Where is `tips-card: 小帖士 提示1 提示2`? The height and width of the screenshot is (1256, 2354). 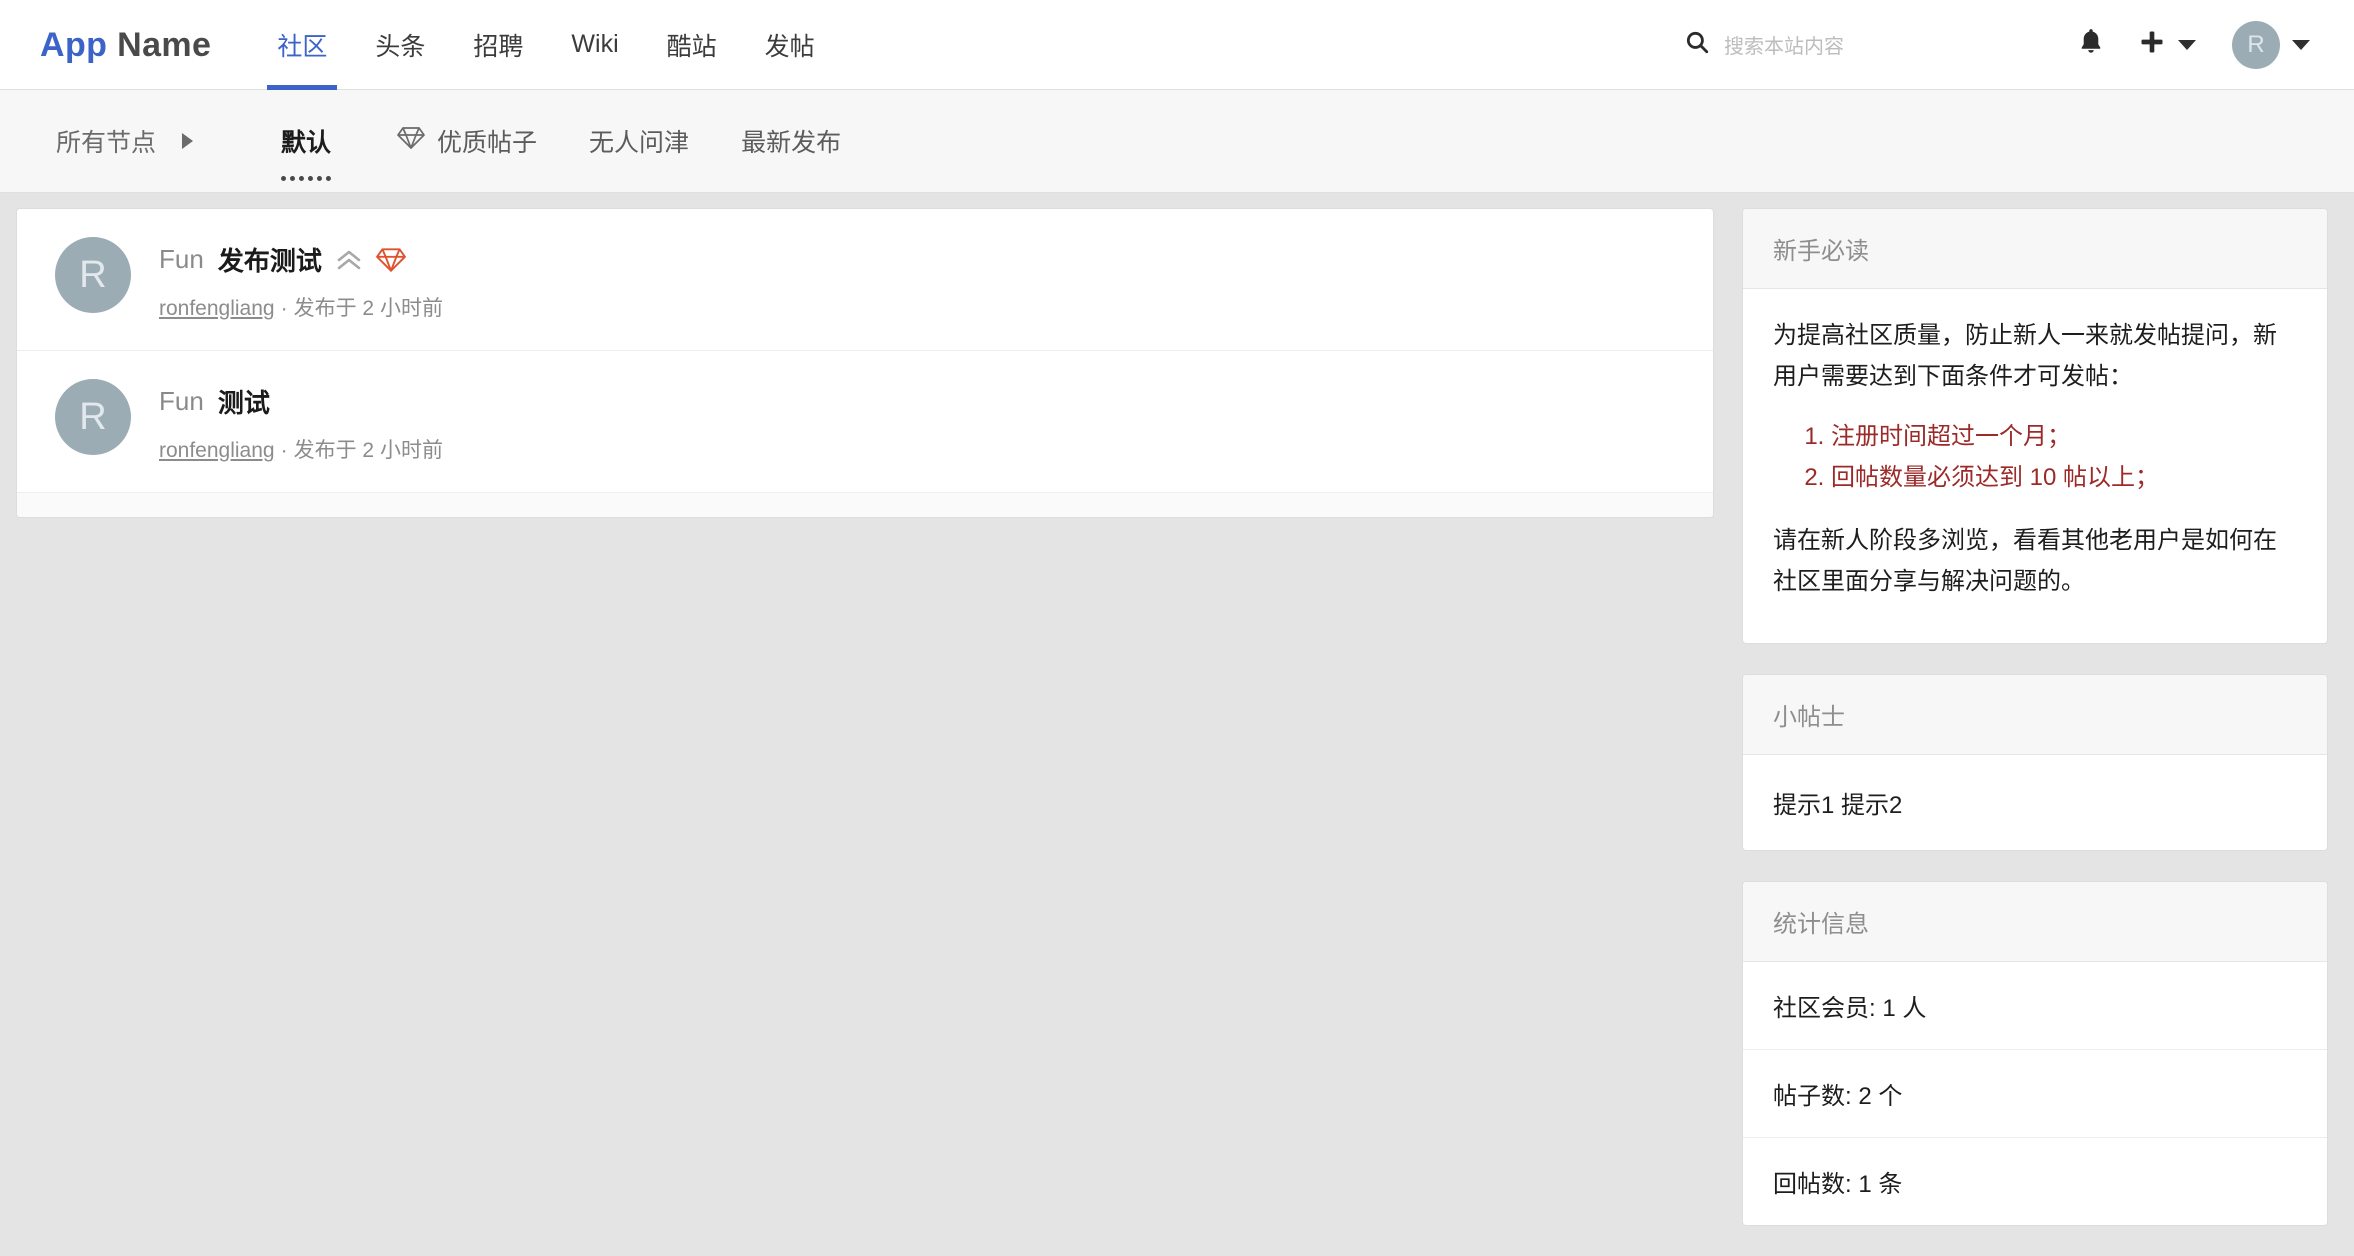
tips-card: 小帖士 提示1 提示2 is located at coordinates (2035, 762).